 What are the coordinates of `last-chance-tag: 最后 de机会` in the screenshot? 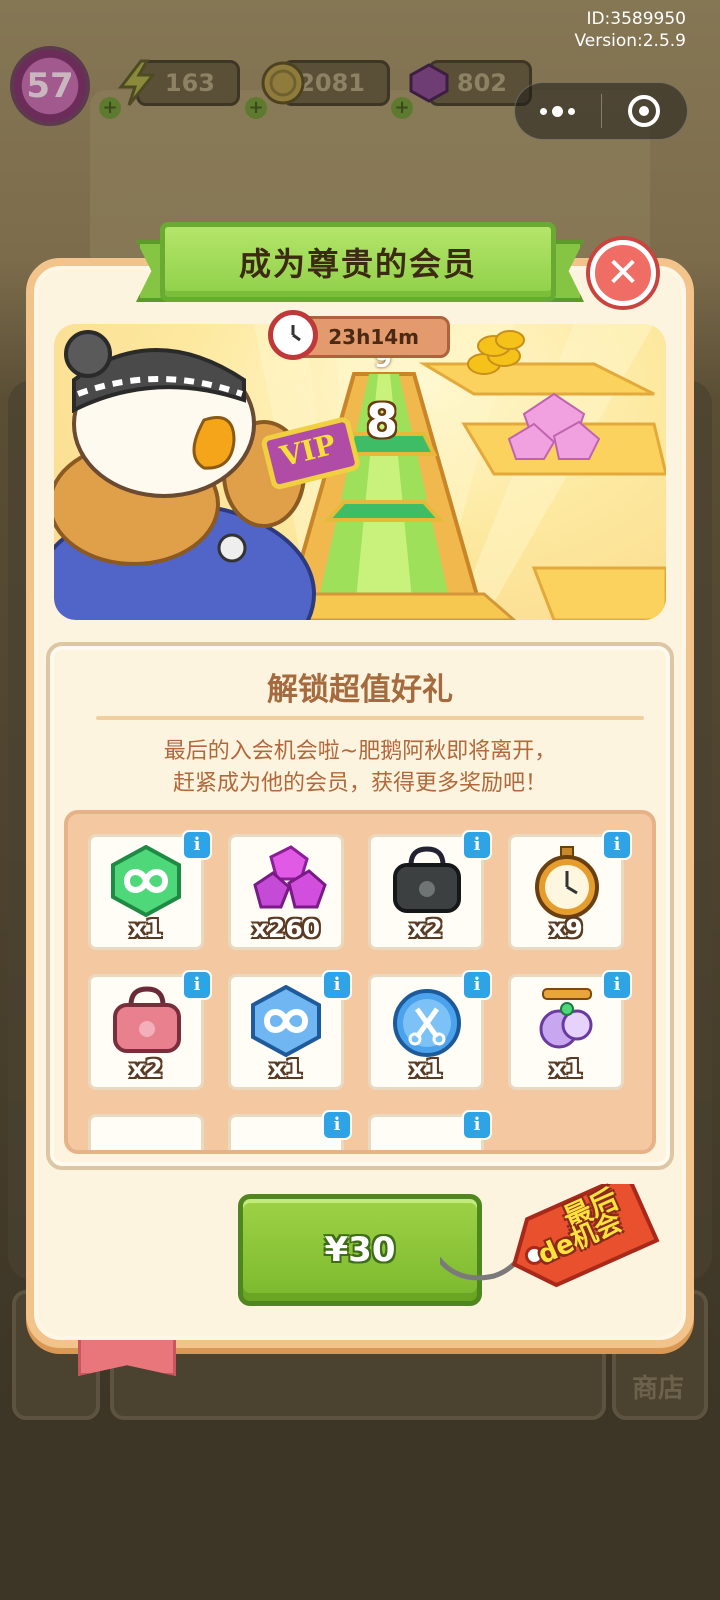 It's located at (548, 1252).